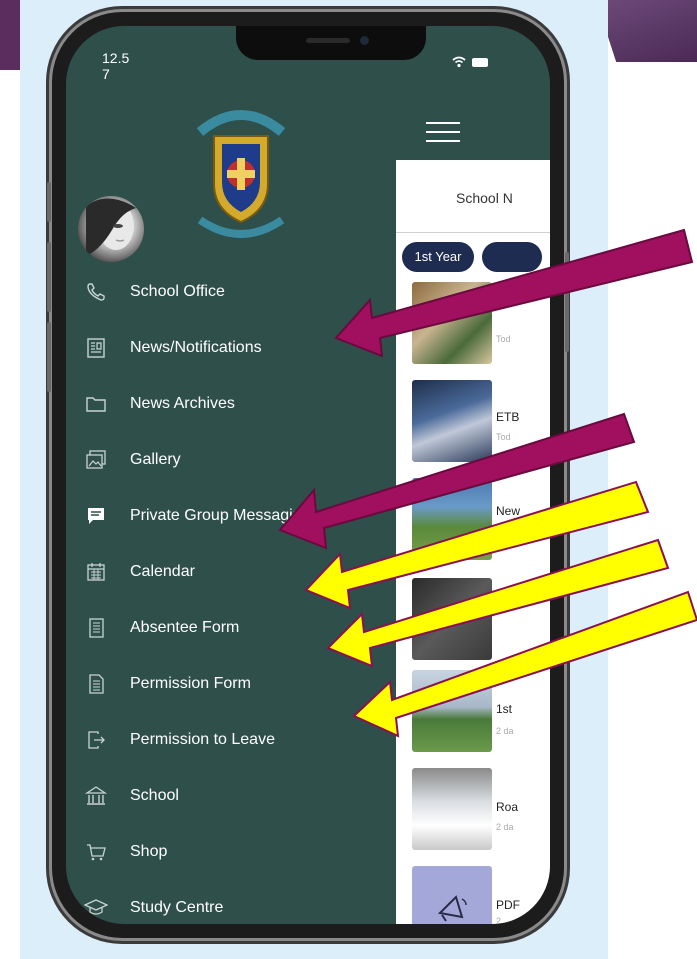  I want to click on slide-accent-top-right, so click(646, 31).